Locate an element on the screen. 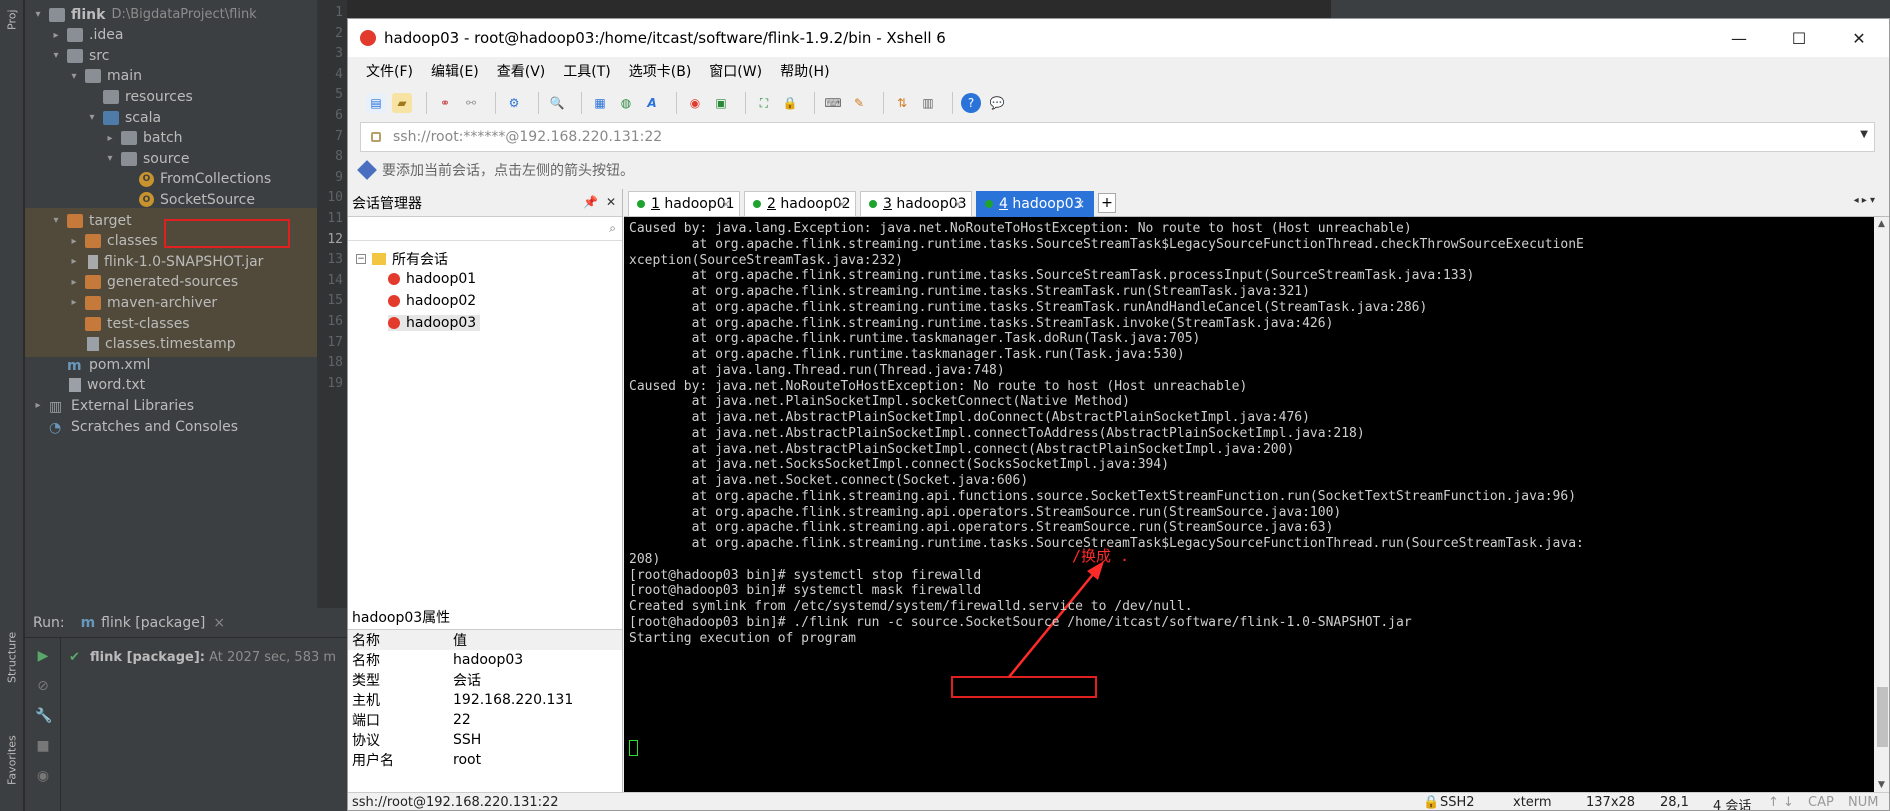 Image resolution: width=1890 pixels, height=811 pixels. close-button: ✕ is located at coordinates (1859, 38).